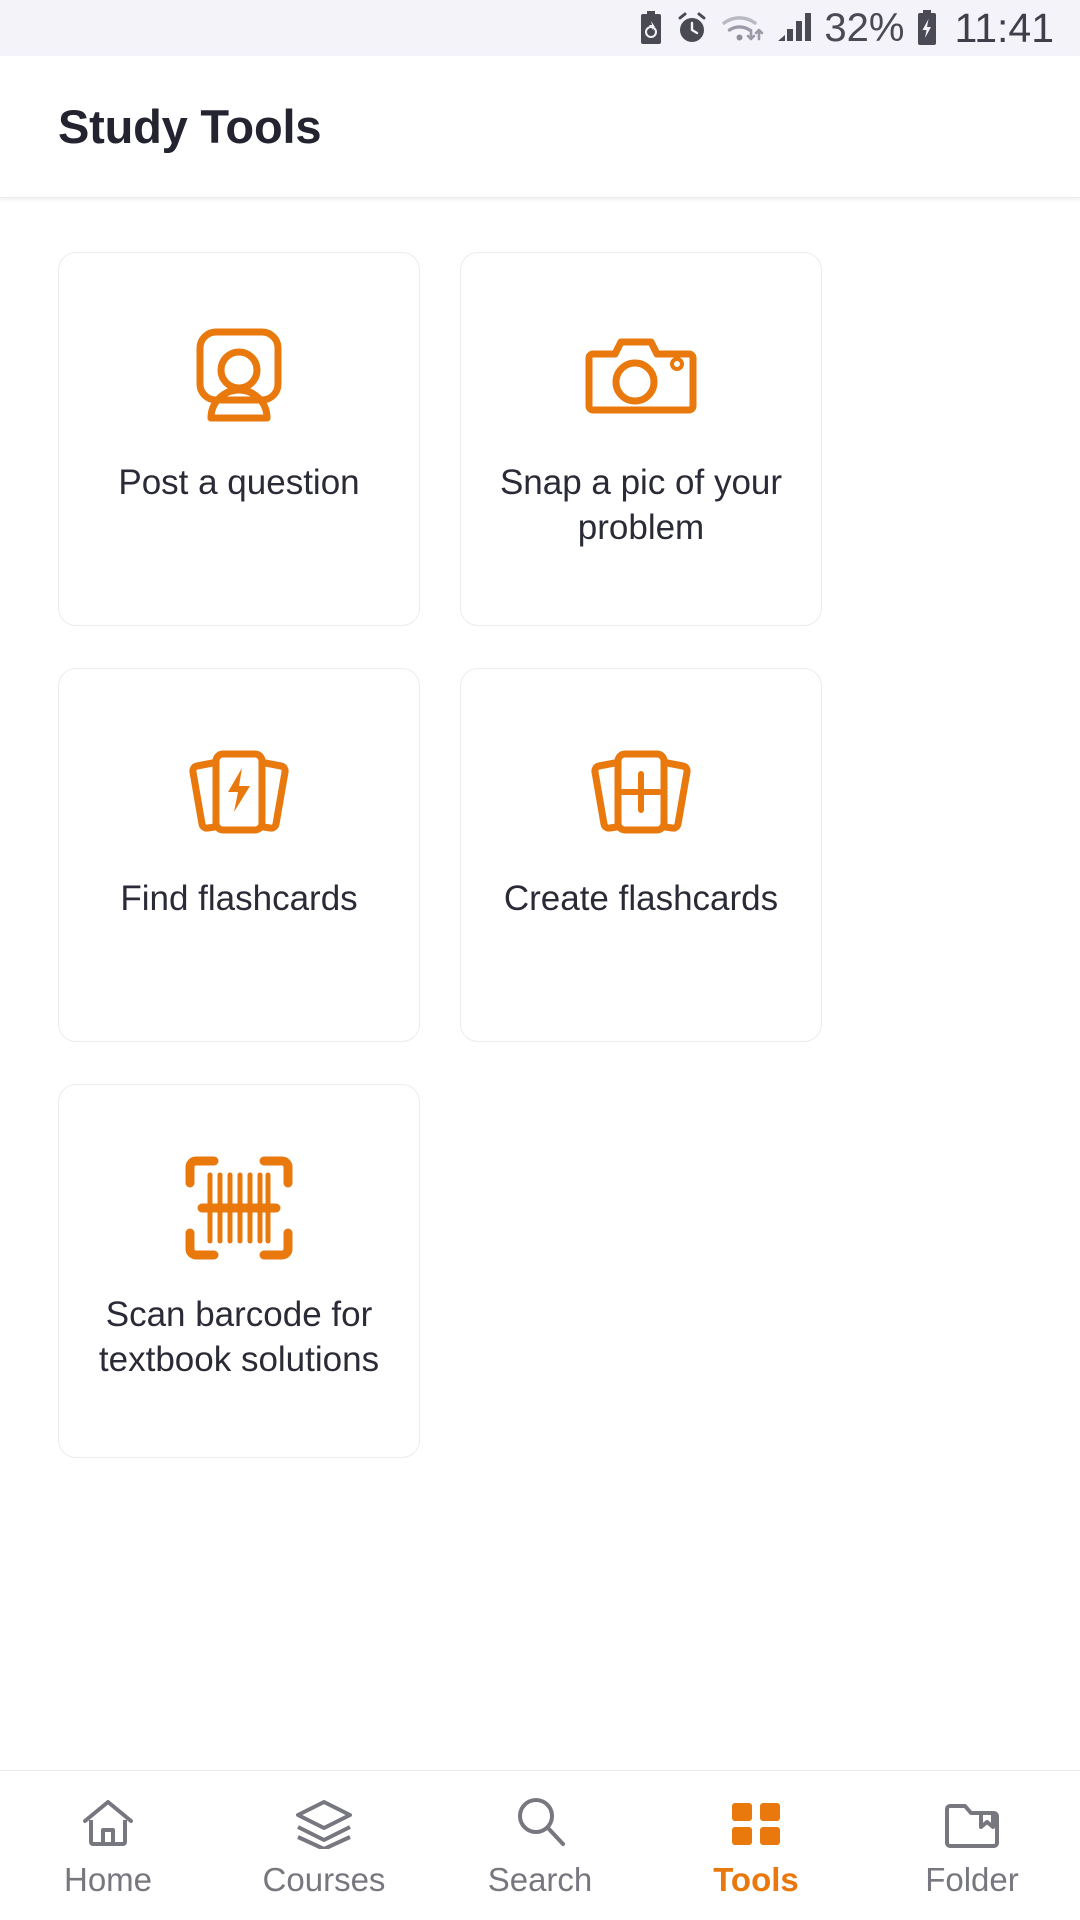  What do you see at coordinates (756, 1821) in the screenshot?
I see `grid-icon` at bounding box center [756, 1821].